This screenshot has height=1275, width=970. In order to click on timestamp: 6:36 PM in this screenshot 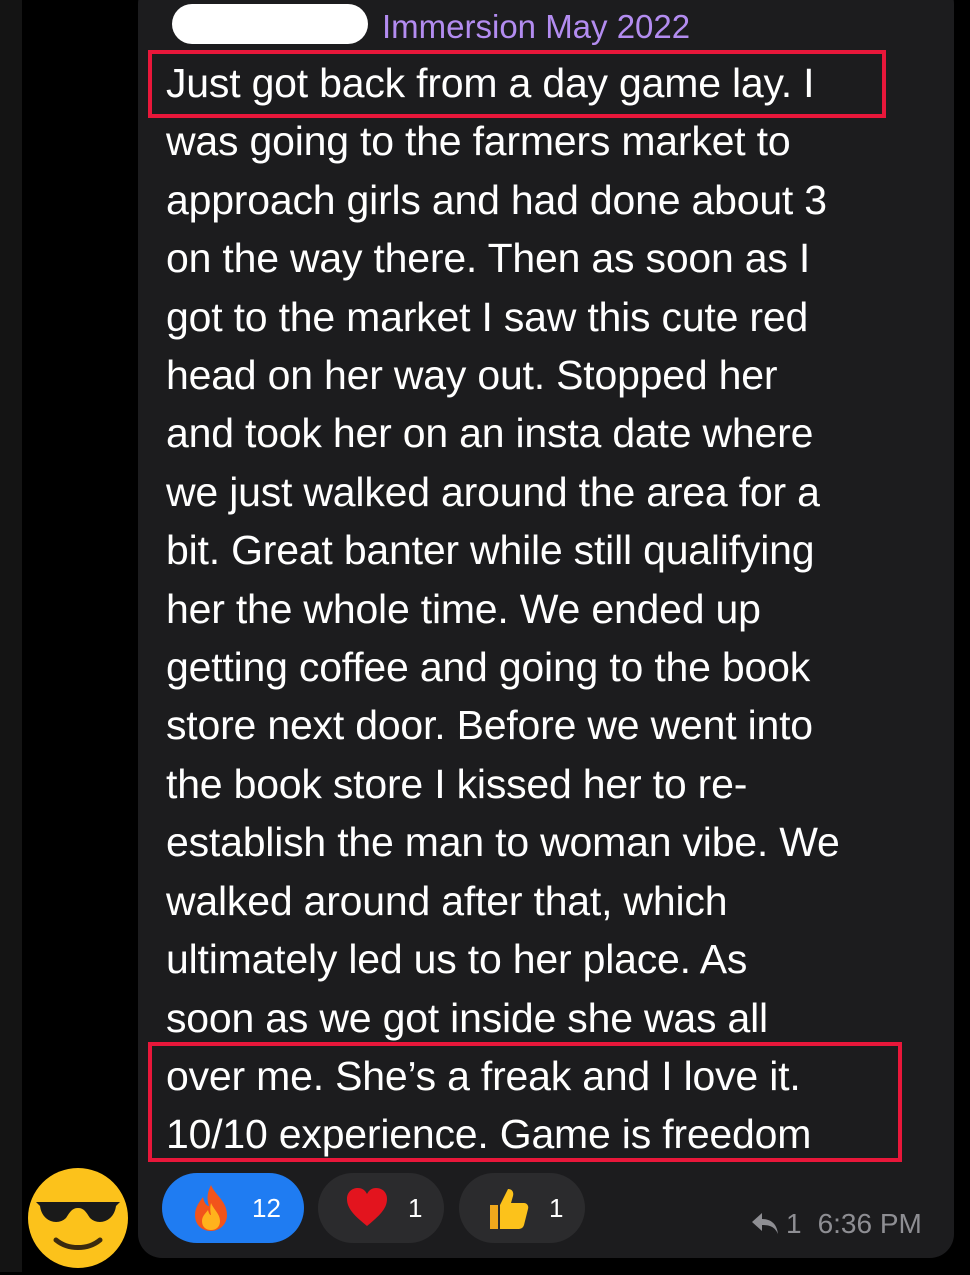, I will do `click(869, 1223)`.